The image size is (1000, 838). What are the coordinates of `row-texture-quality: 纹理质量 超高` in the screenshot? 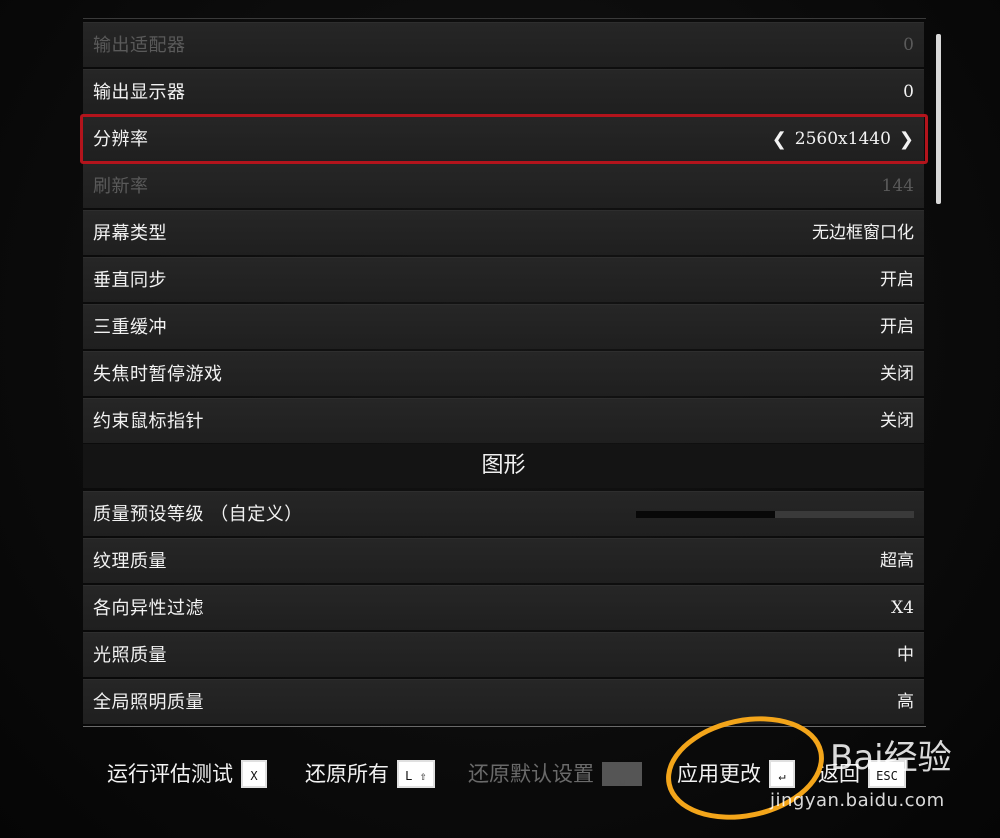 It's located at (503, 560).